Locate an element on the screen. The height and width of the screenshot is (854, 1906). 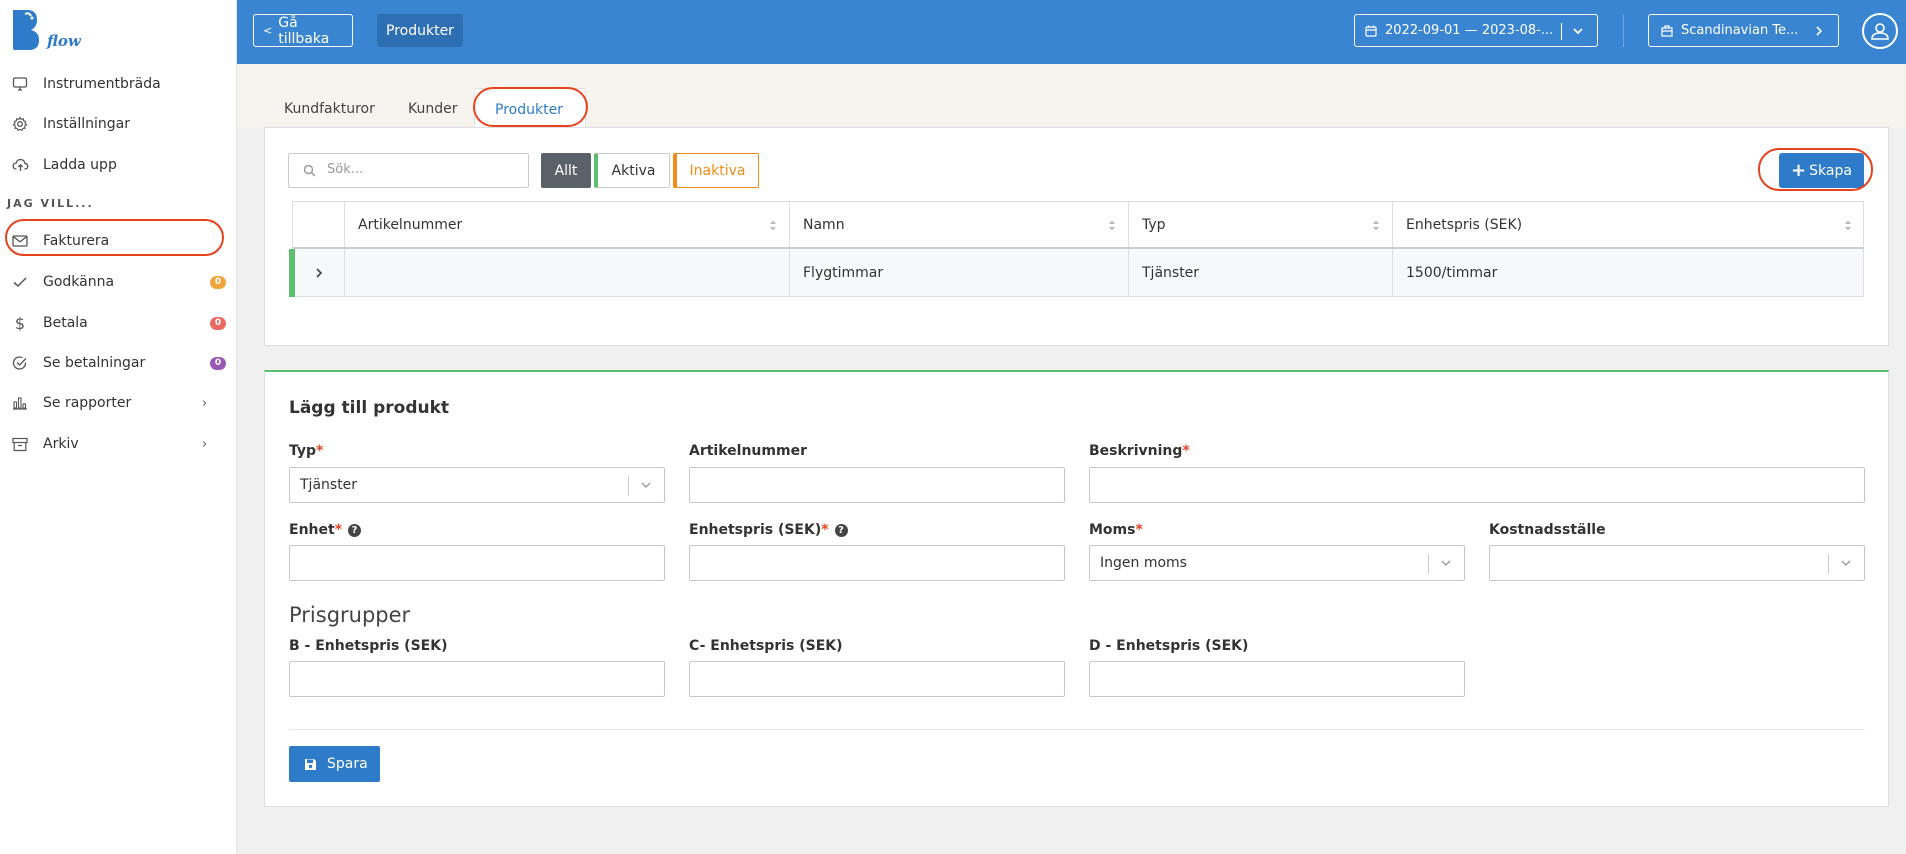
label-enhet: Enhet*? is located at coordinates (325, 530).